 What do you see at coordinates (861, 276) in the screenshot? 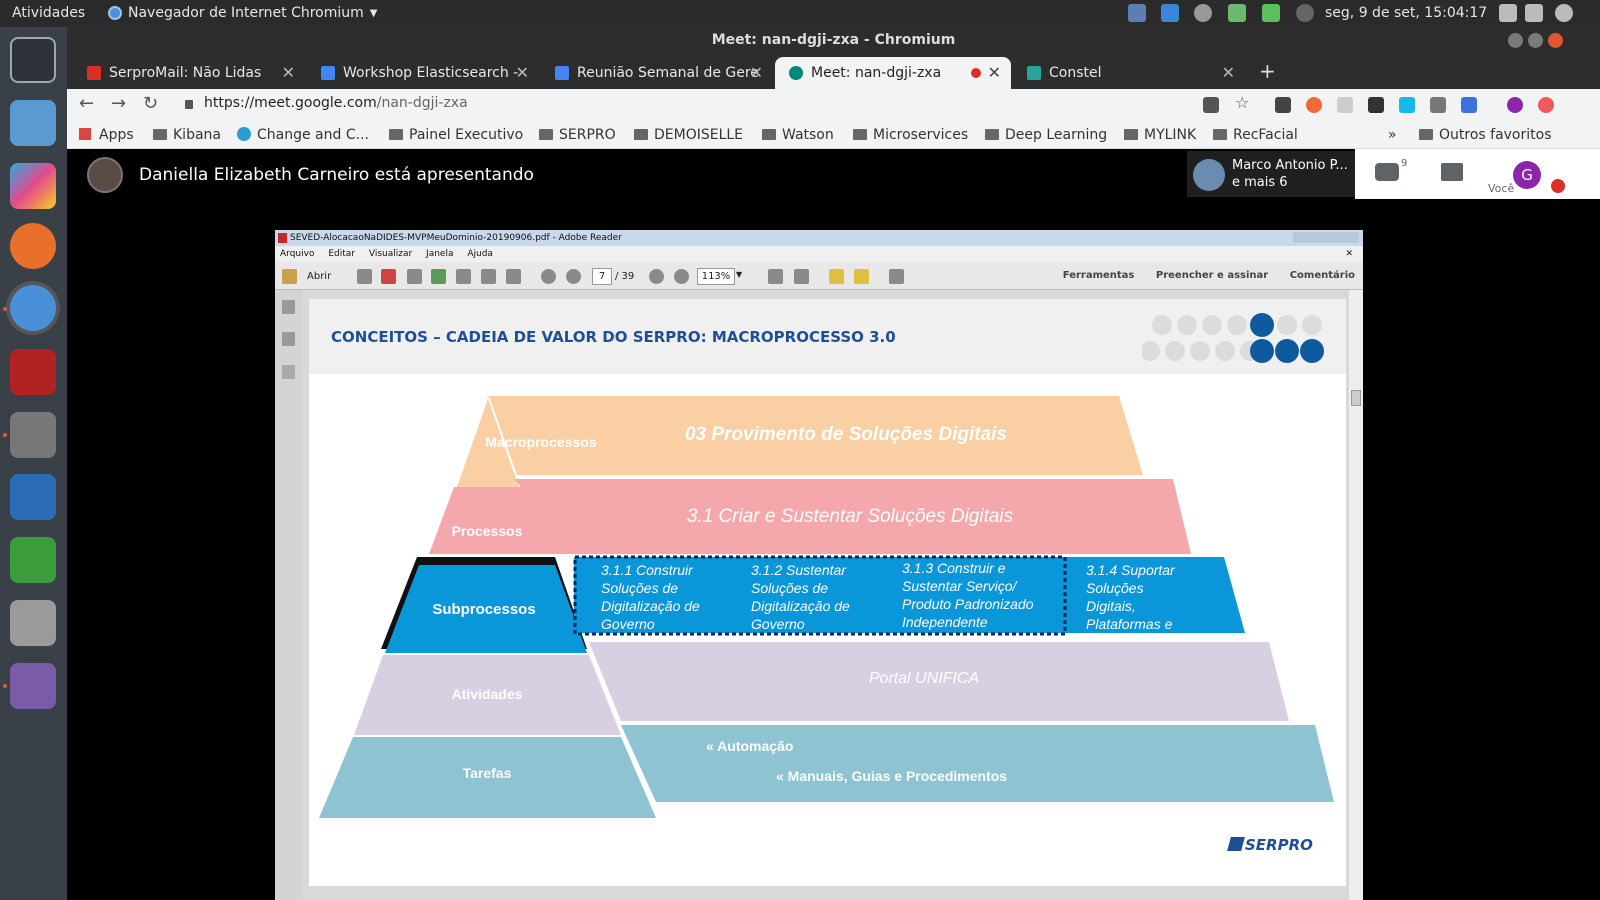
I see `highlight-icon` at bounding box center [861, 276].